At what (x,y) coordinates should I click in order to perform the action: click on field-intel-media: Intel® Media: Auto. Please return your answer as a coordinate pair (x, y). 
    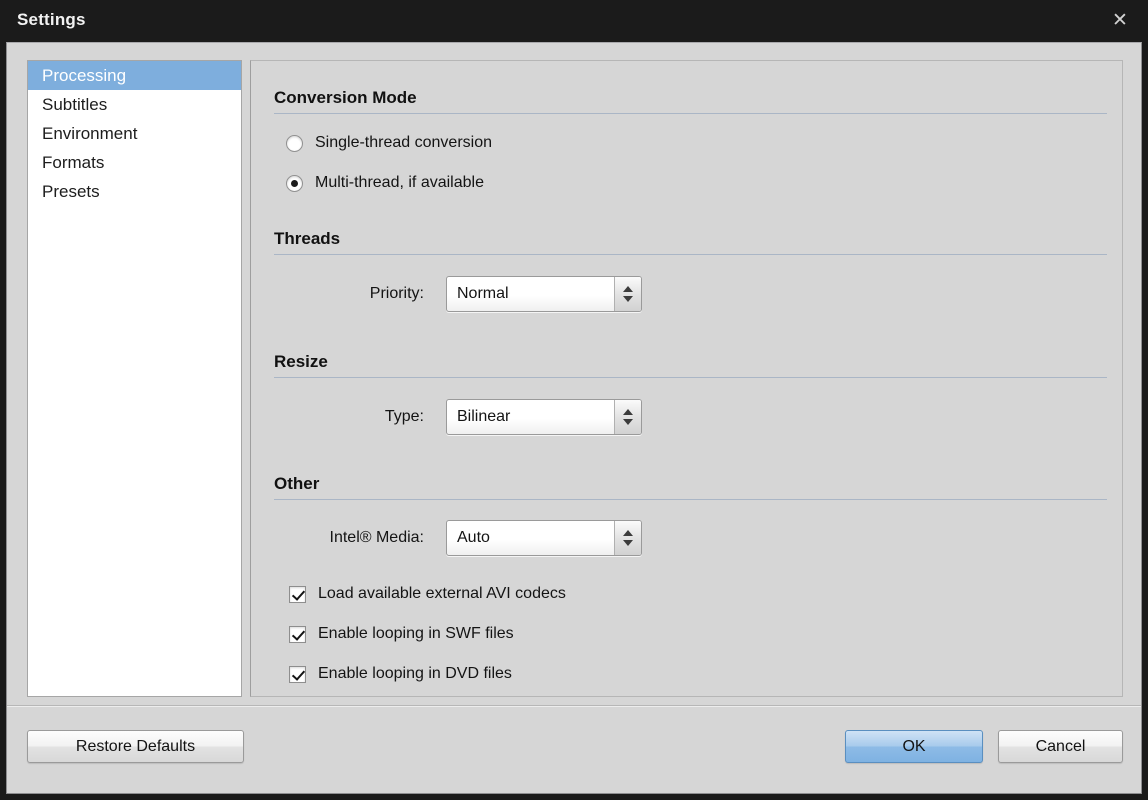
    Looking at the image, I should click on (458, 538).